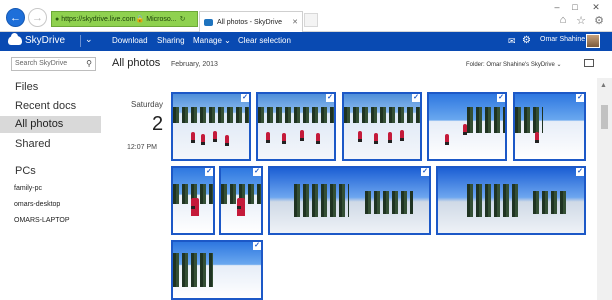 This screenshot has height=300, width=612. I want to click on sidebar-item-pc: family-pc, so click(28, 188).